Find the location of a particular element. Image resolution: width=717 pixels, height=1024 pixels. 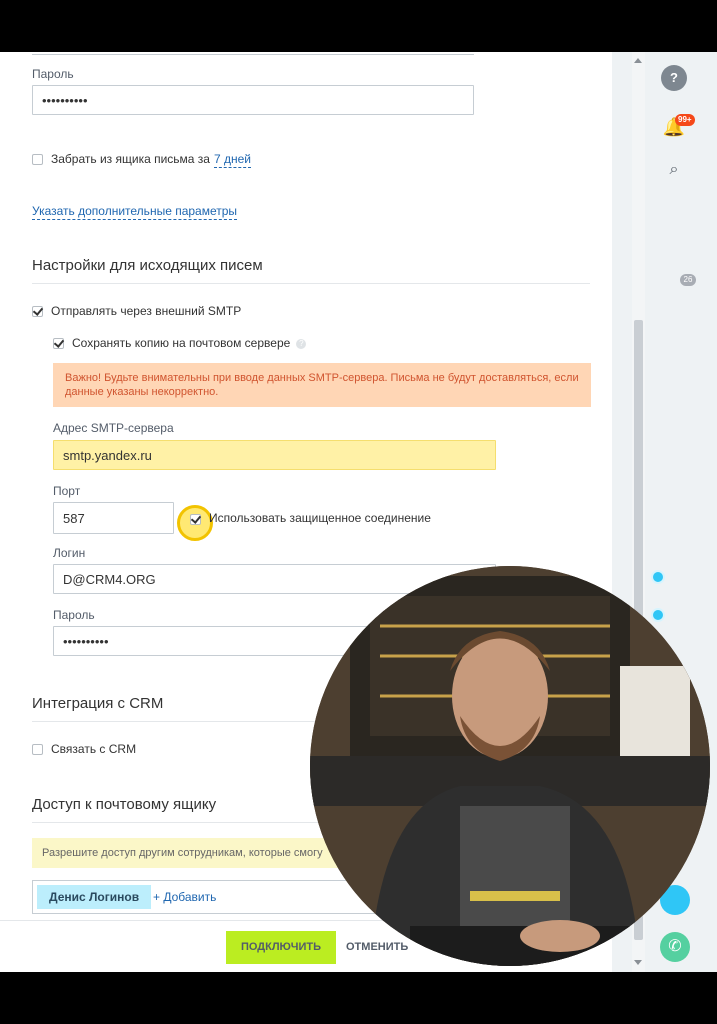

secure-connection-checkbox is located at coordinates (195, 519).